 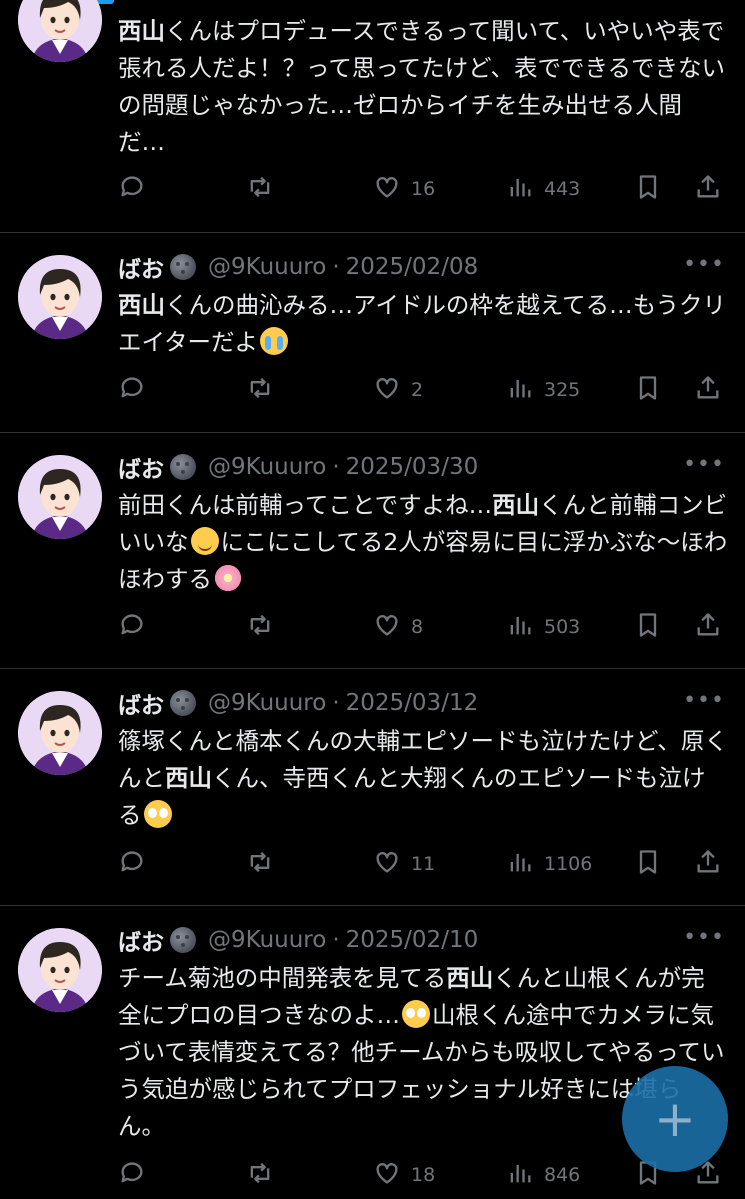 I want to click on smiling-emoji-icon, so click(x=204, y=541).